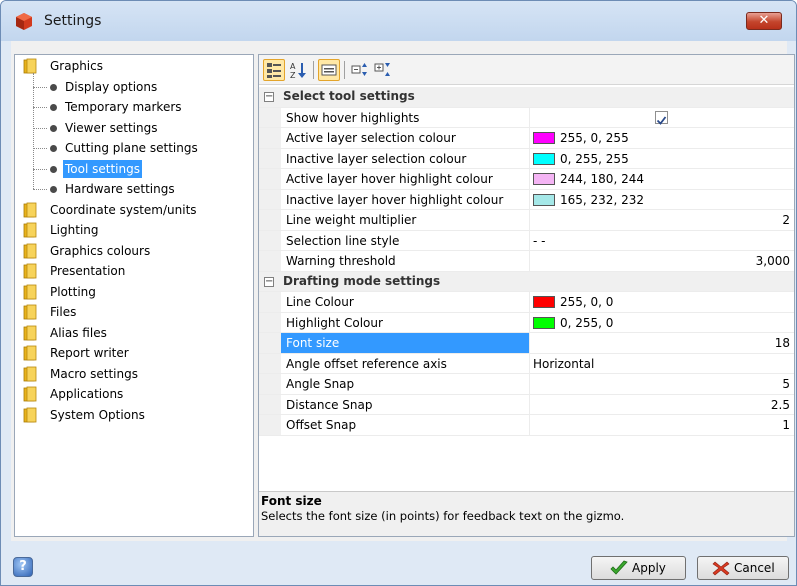 The image size is (797, 586). Describe the element at coordinates (398, 21) in the screenshot. I see `title-bar: Settings ✕` at that location.